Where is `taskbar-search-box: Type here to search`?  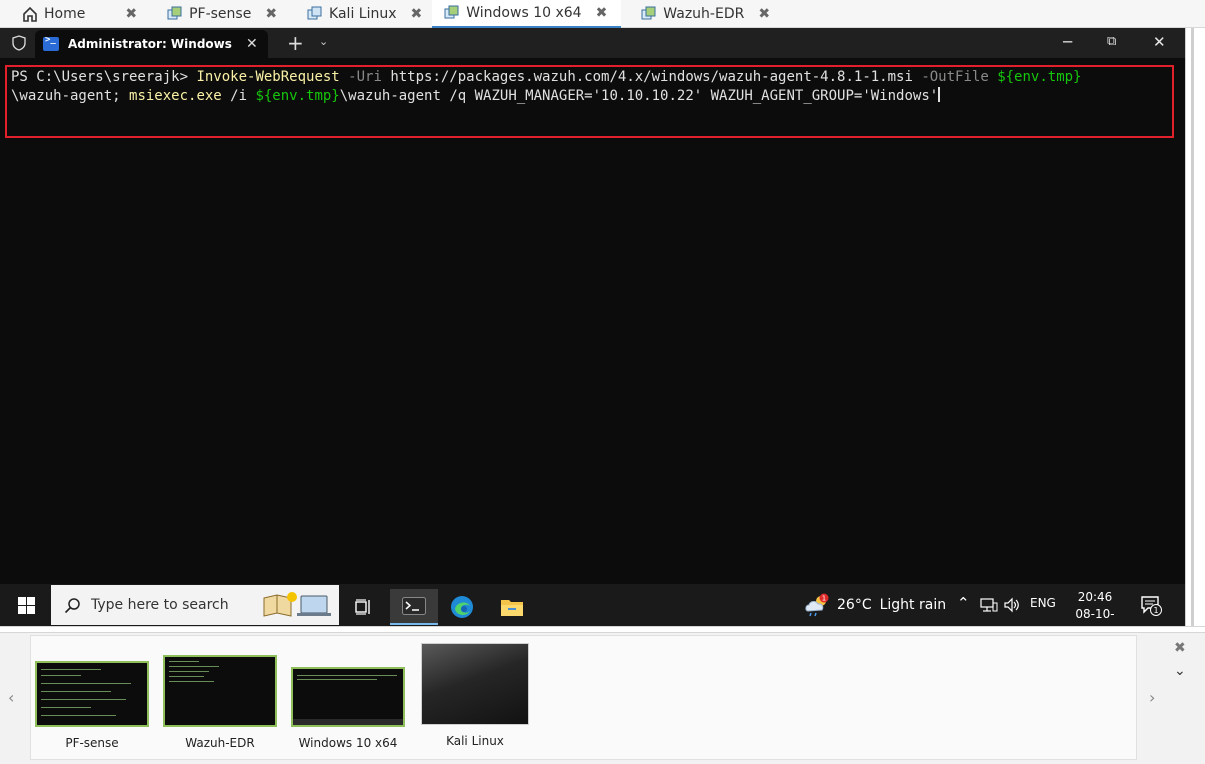
taskbar-search-box: Type here to search is located at coordinates (195, 605).